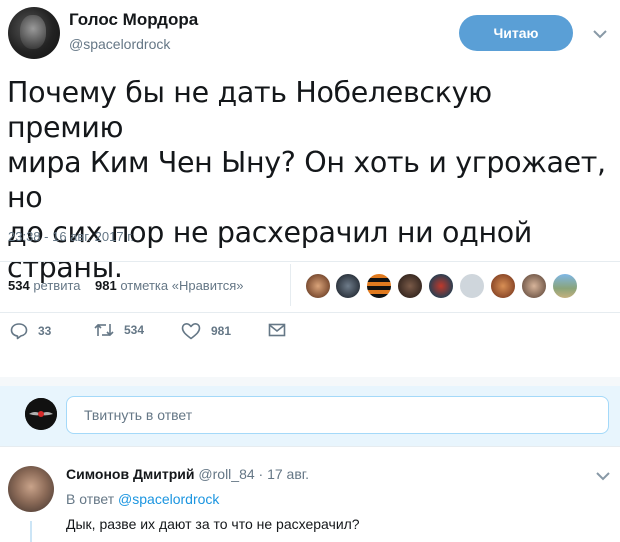 This screenshot has width=620, height=542. What do you see at coordinates (41, 414) in the screenshot?
I see `current-user-avatar` at bounding box center [41, 414].